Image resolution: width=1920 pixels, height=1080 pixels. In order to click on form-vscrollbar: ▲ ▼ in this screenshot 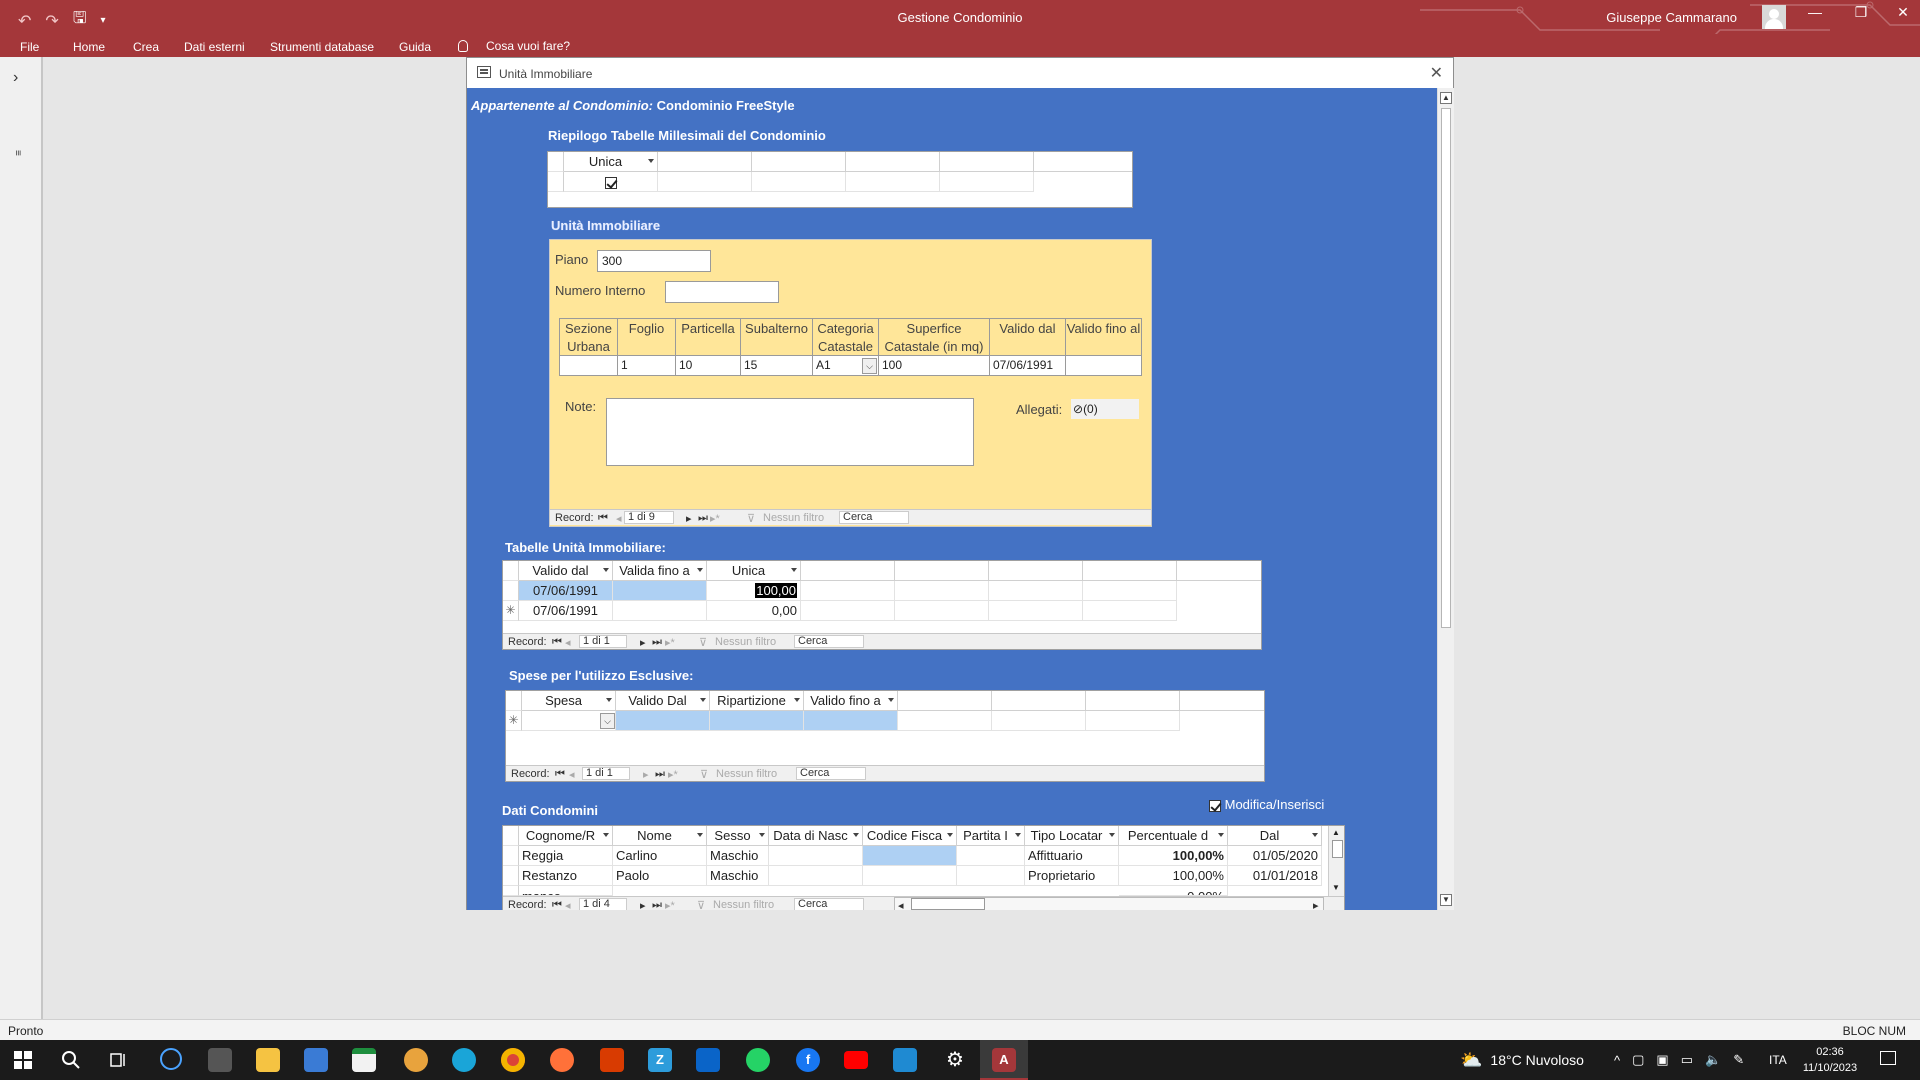, I will do `click(1445, 499)`.